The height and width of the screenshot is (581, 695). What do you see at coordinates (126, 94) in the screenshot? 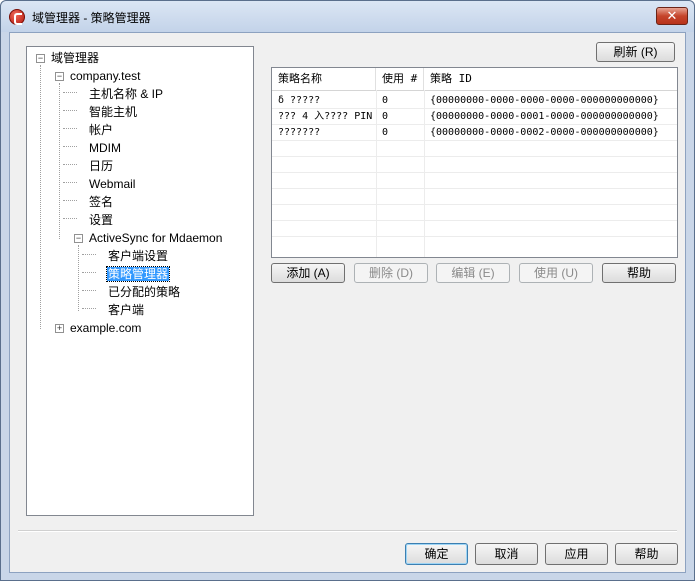
I see `tree-node-host-ip: 主机名称 & IP` at bounding box center [126, 94].